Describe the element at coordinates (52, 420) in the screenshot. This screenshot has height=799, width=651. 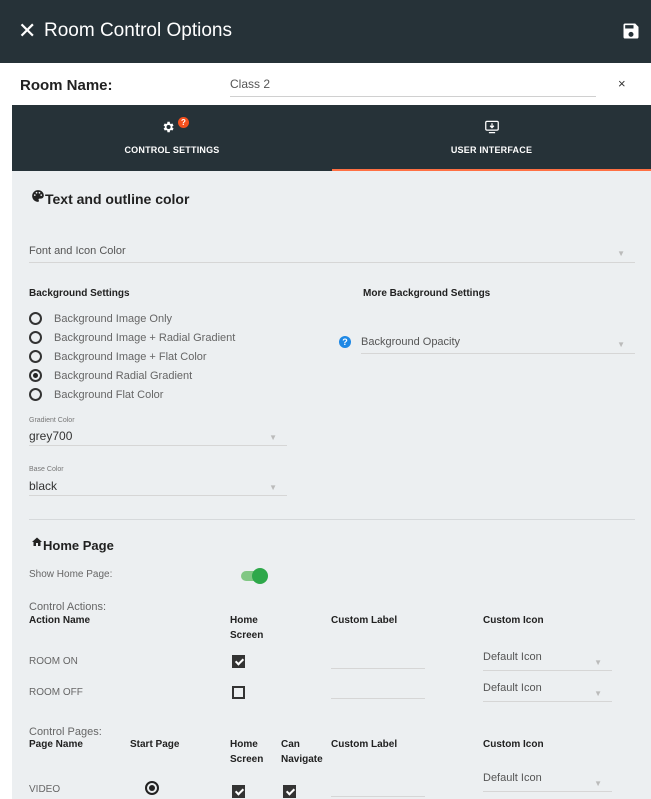
I see `gradient-color-label: Gradient Color` at that location.